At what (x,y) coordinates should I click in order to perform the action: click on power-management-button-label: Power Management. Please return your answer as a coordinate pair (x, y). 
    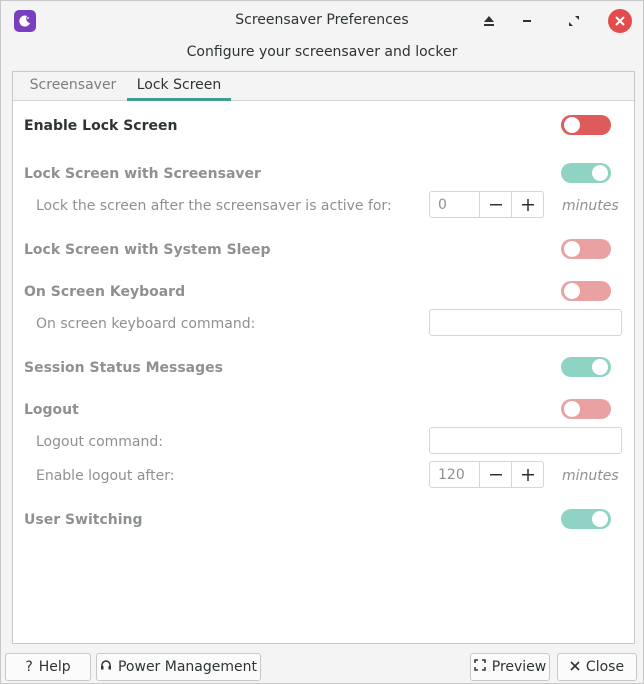
    Looking at the image, I should click on (187, 667).